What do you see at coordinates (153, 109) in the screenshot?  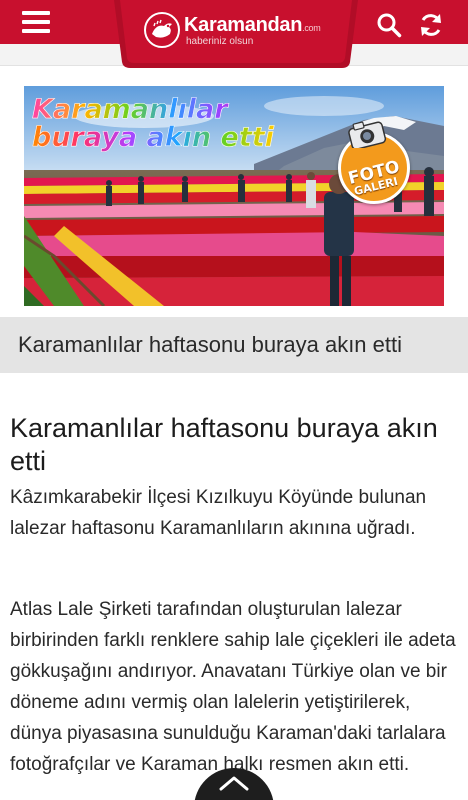 I see `hero-overlay-line1: Karamanlılar` at bounding box center [153, 109].